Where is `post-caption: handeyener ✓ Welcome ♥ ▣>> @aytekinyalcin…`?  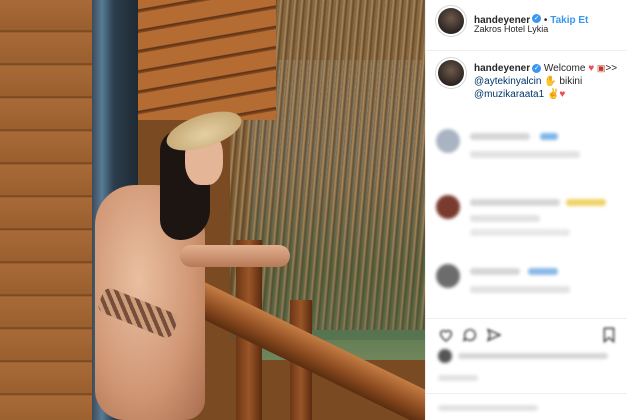 post-caption: handeyener ✓ Welcome ♥ ▣>> @aytekinyalcin… is located at coordinates (549, 81).